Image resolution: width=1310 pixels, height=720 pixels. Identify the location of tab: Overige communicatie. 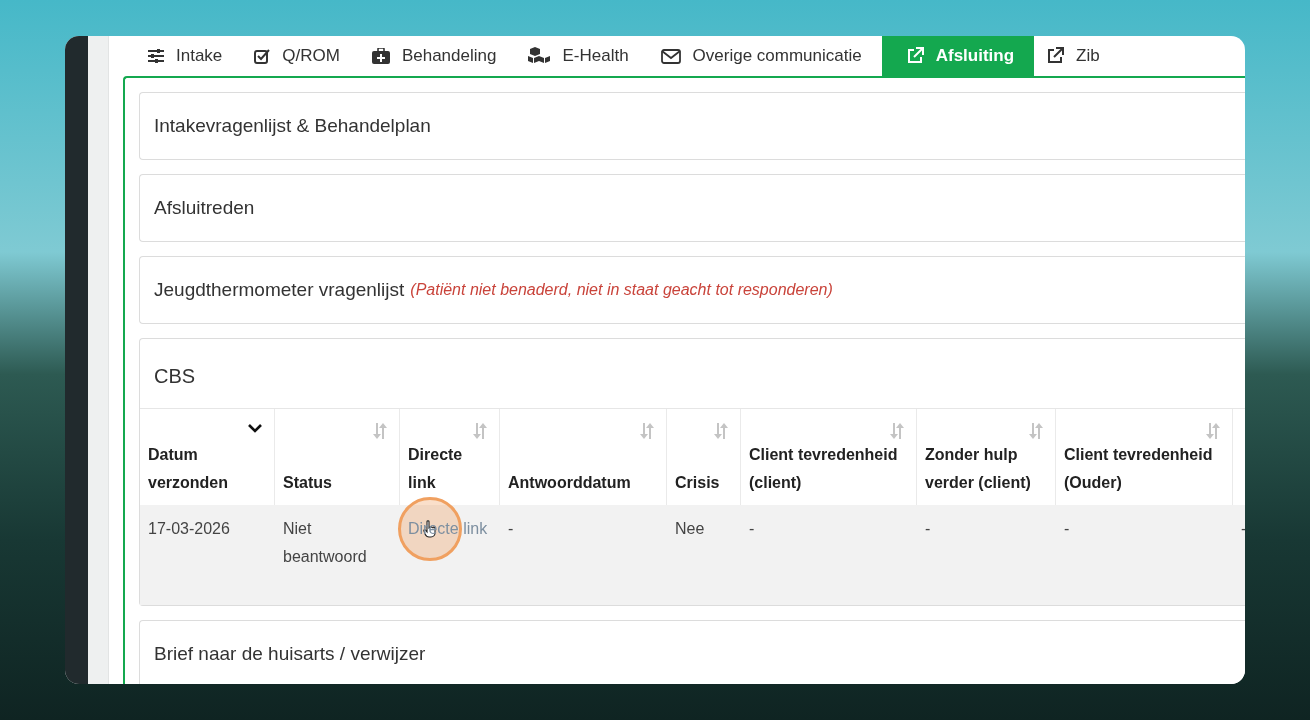
(765, 56).